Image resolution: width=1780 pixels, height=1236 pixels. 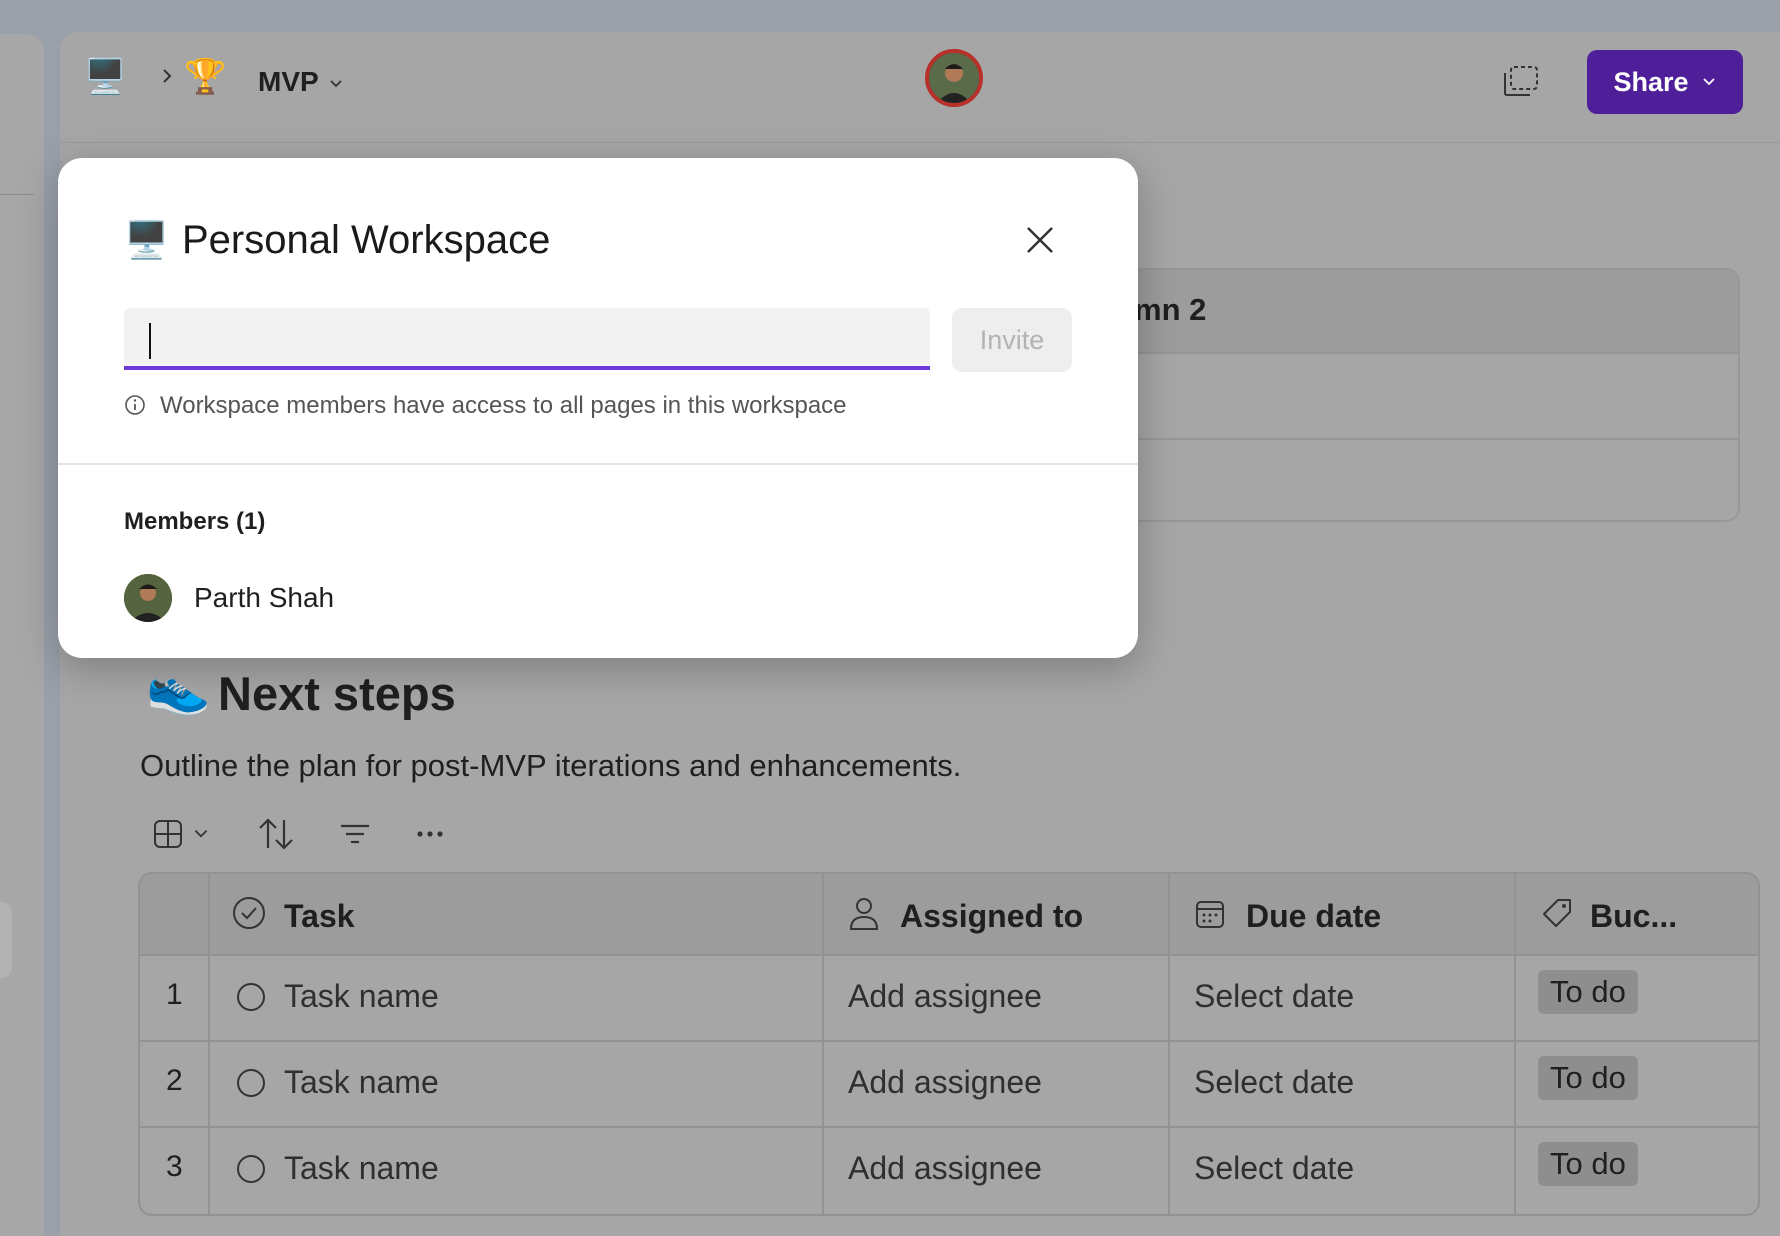 What do you see at coordinates (168, 834) in the screenshot?
I see `grid-view-icon` at bounding box center [168, 834].